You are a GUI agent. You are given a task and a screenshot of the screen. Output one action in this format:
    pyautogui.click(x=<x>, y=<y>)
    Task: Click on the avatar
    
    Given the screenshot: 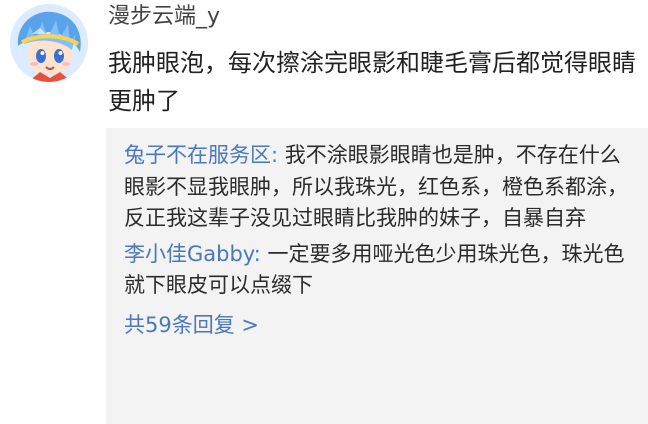 What is the action you would take?
    pyautogui.click(x=49, y=43)
    